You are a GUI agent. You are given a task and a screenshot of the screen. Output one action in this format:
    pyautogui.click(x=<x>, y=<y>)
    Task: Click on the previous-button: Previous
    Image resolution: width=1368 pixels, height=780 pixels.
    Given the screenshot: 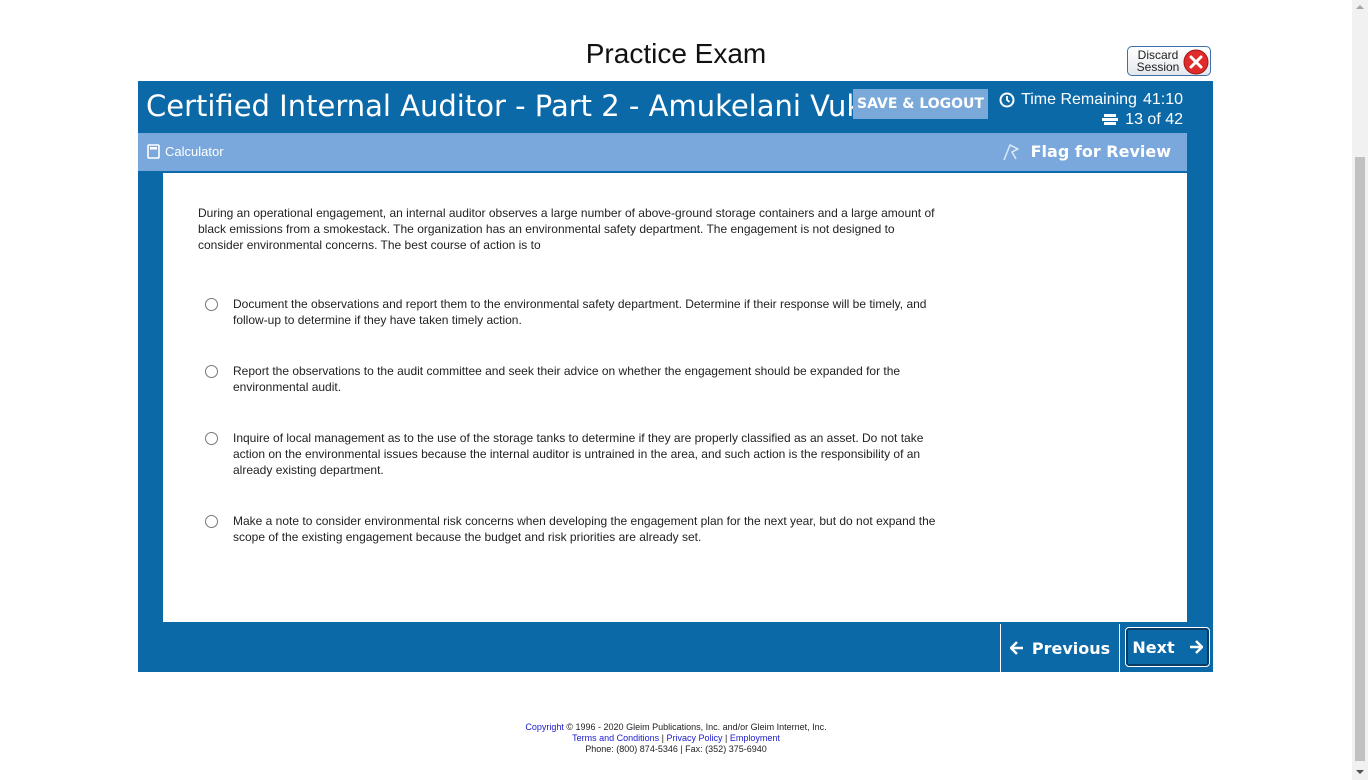 What is the action you would take?
    pyautogui.click(x=1060, y=648)
    